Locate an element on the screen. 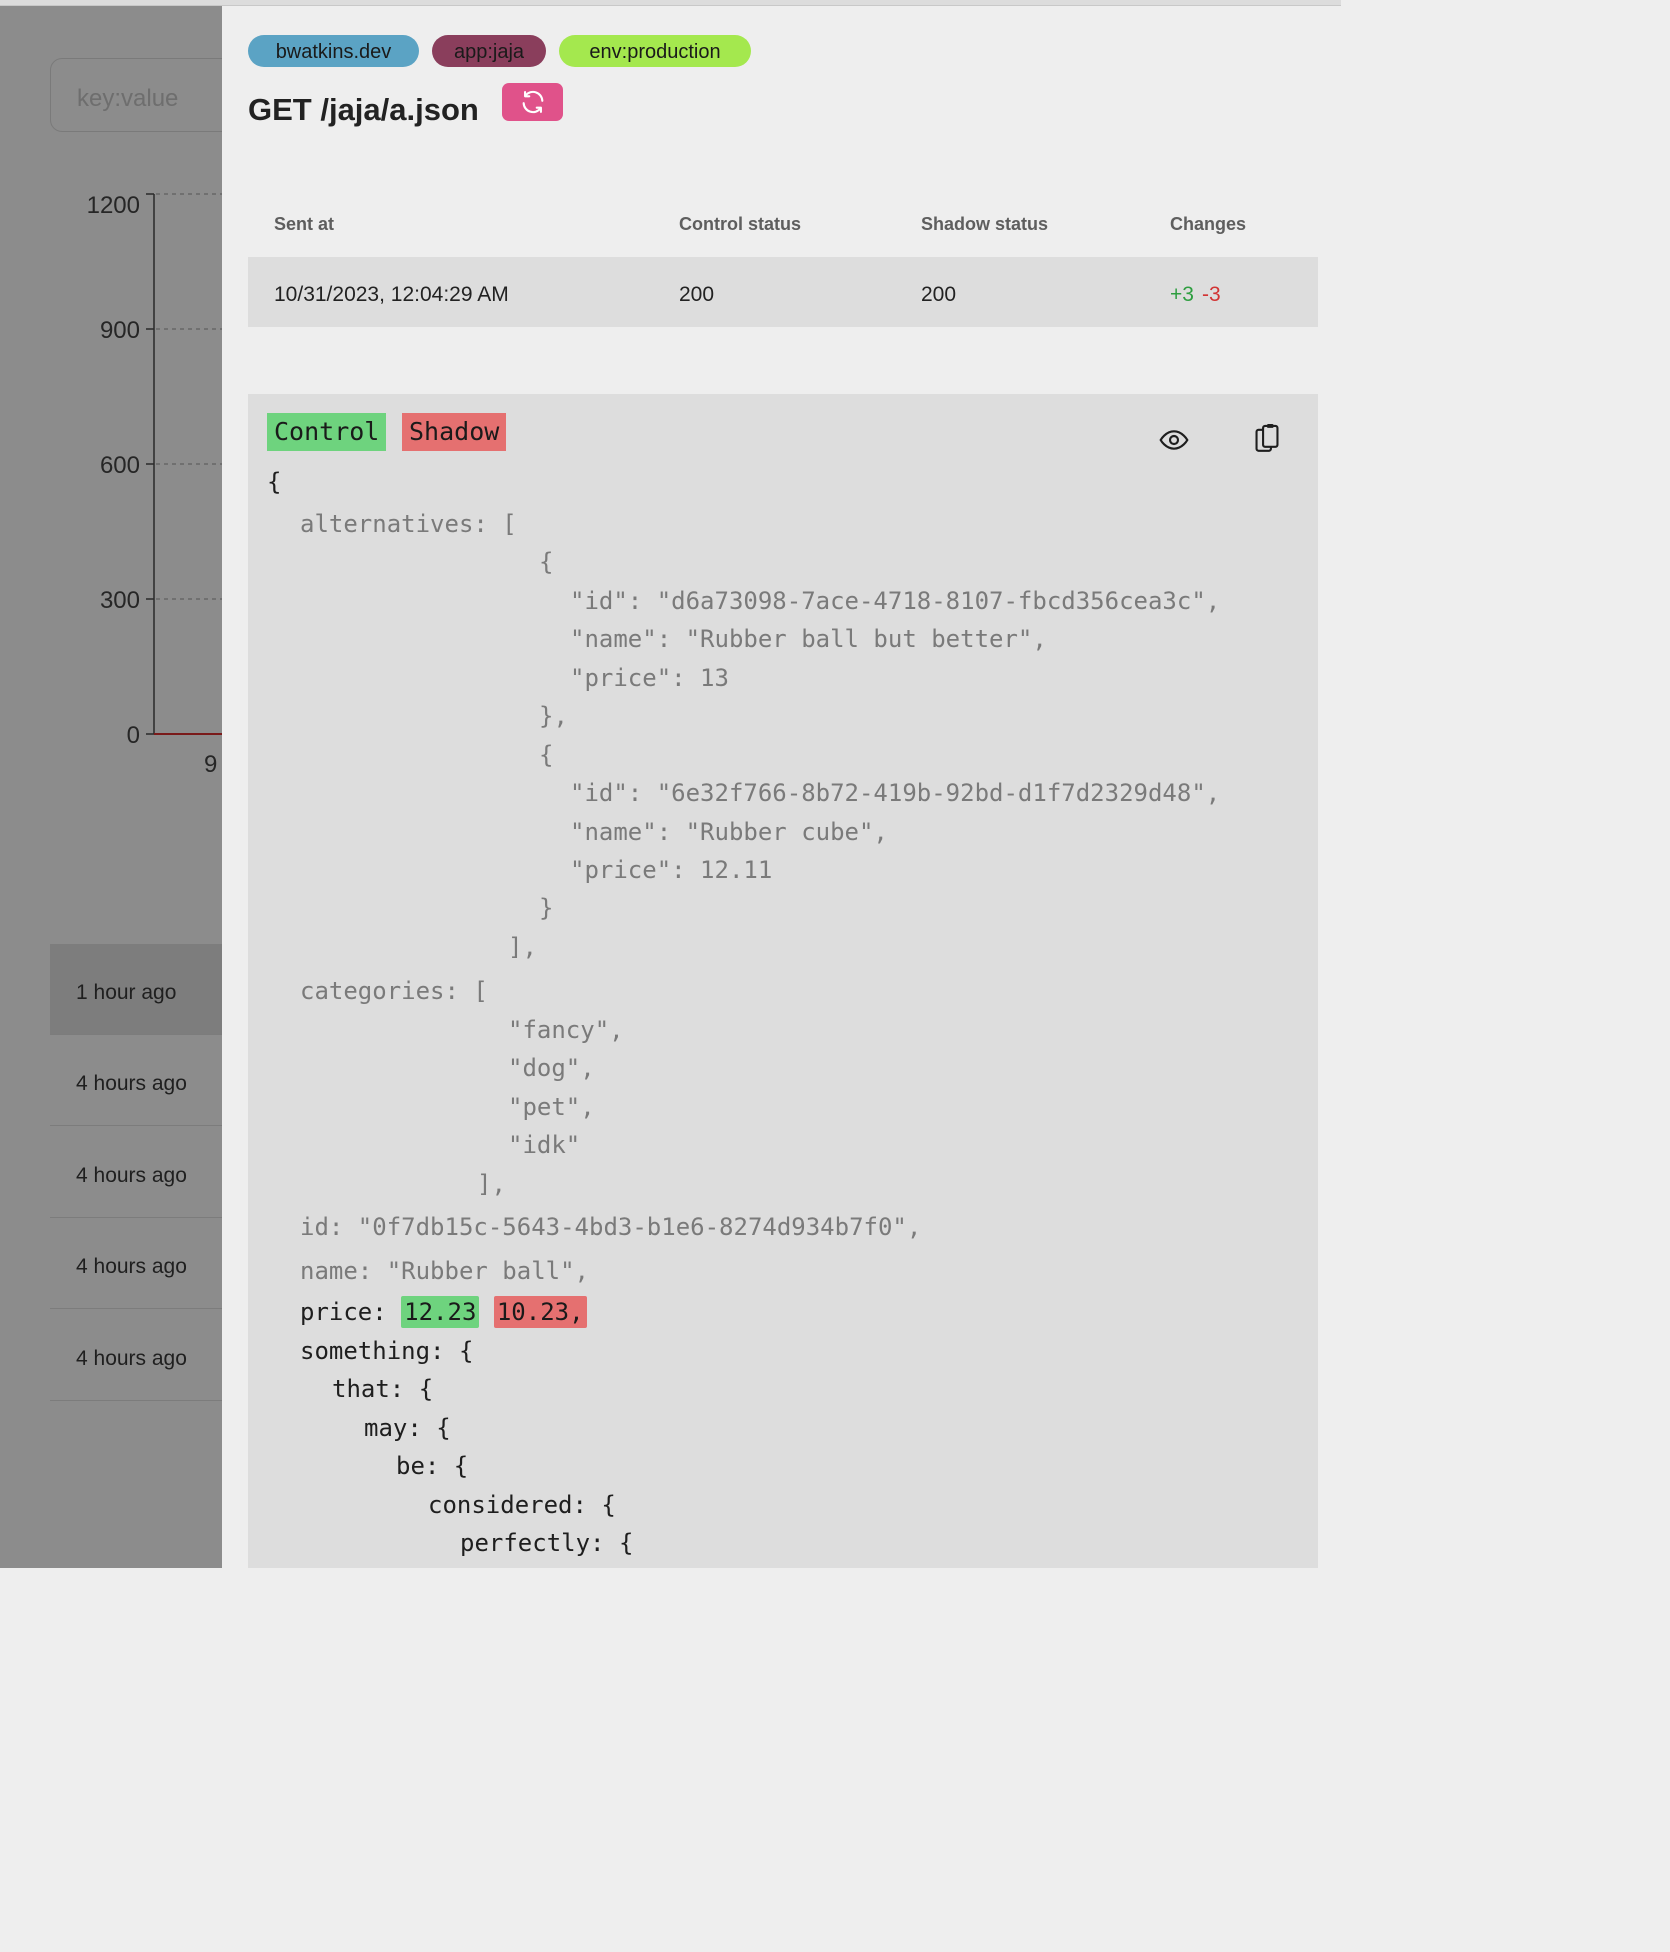 The image size is (1670, 1952). json-line: "pet", is located at coordinates (551, 1107).